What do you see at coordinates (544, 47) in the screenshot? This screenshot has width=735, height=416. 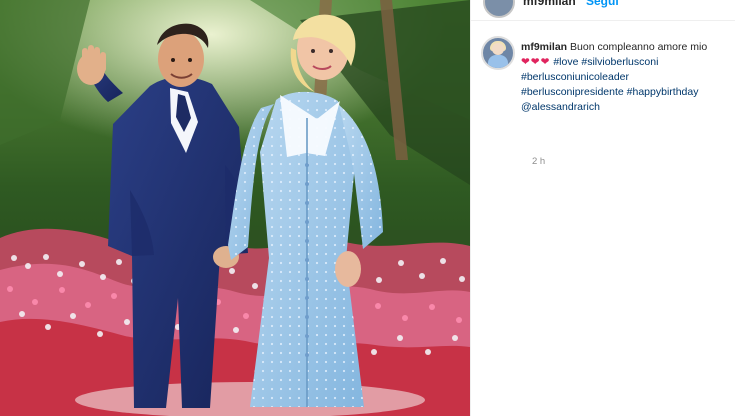 I see `caption-username: mf9milan` at bounding box center [544, 47].